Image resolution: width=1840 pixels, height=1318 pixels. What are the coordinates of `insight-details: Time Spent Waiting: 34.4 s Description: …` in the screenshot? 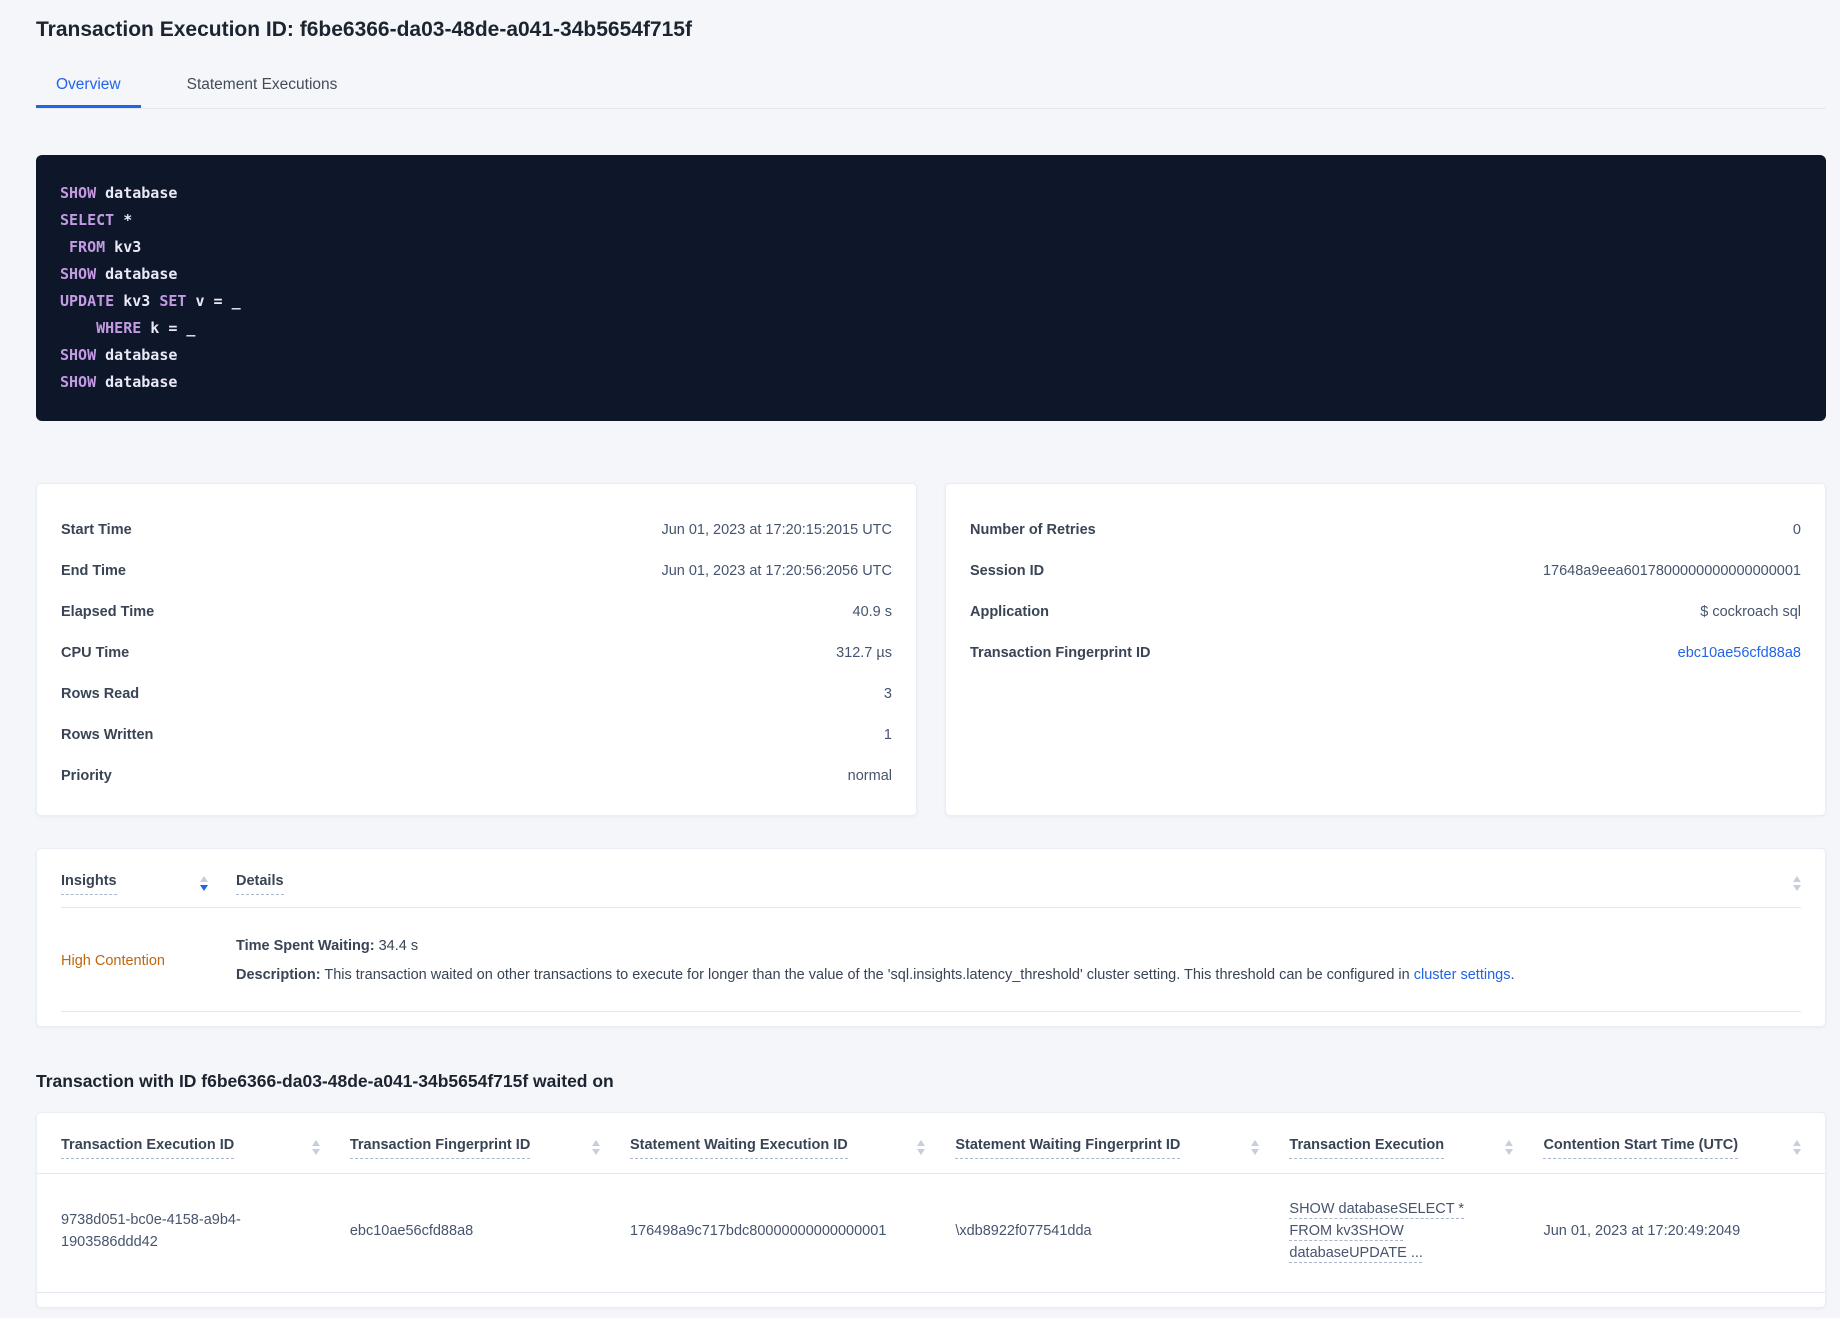 It's located at (1018, 960).